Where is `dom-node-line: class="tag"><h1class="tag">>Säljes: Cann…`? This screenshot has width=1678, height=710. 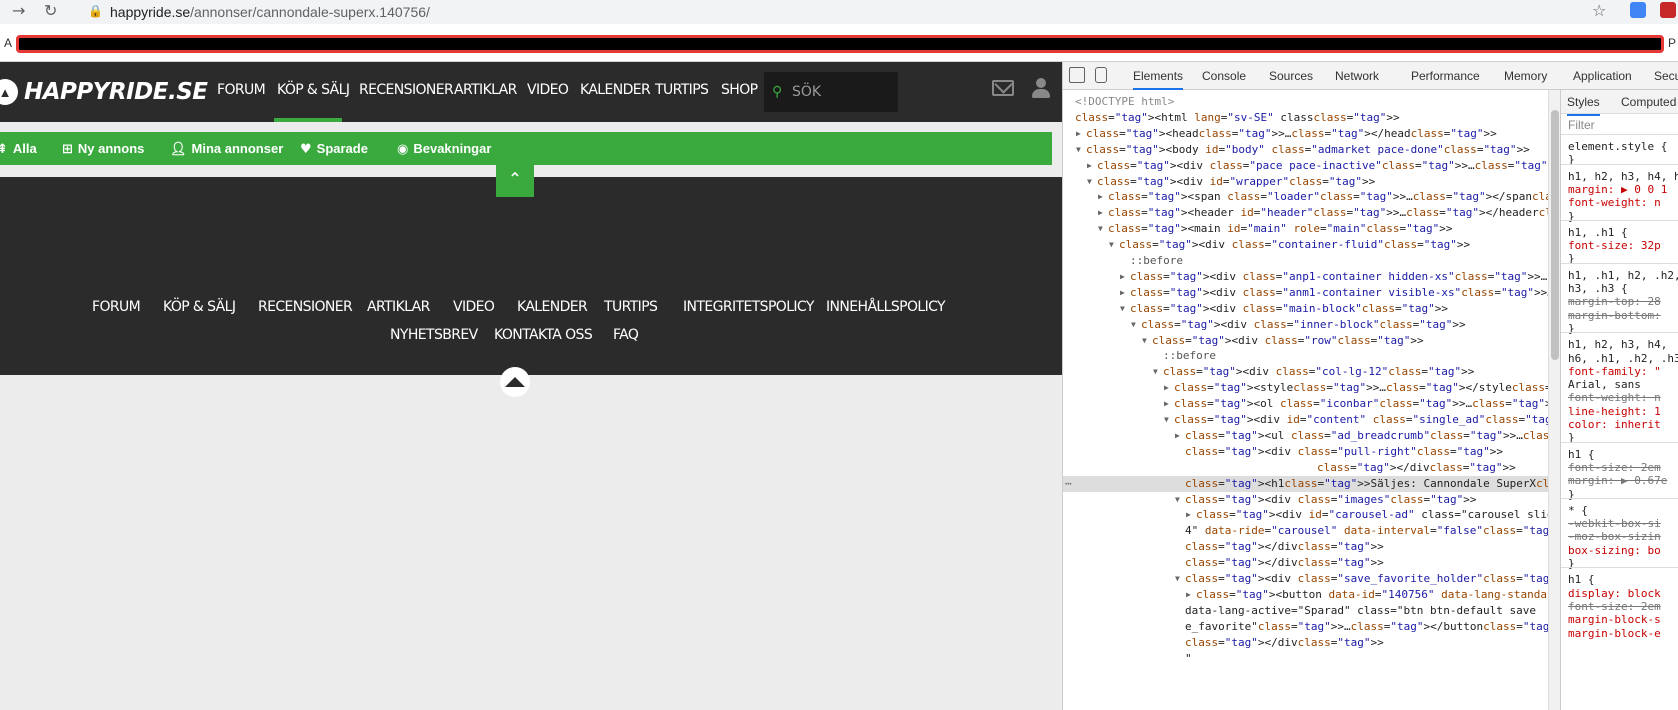 dom-node-line: class="tag"><h1class="tag">>Säljes: Cann… is located at coordinates (1305, 483).